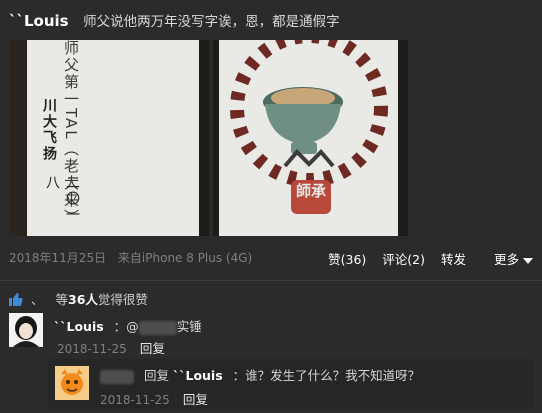 The image size is (542, 413). What do you see at coordinates (16, 299) in the screenshot?
I see `thumbs-up-icon` at bounding box center [16, 299].